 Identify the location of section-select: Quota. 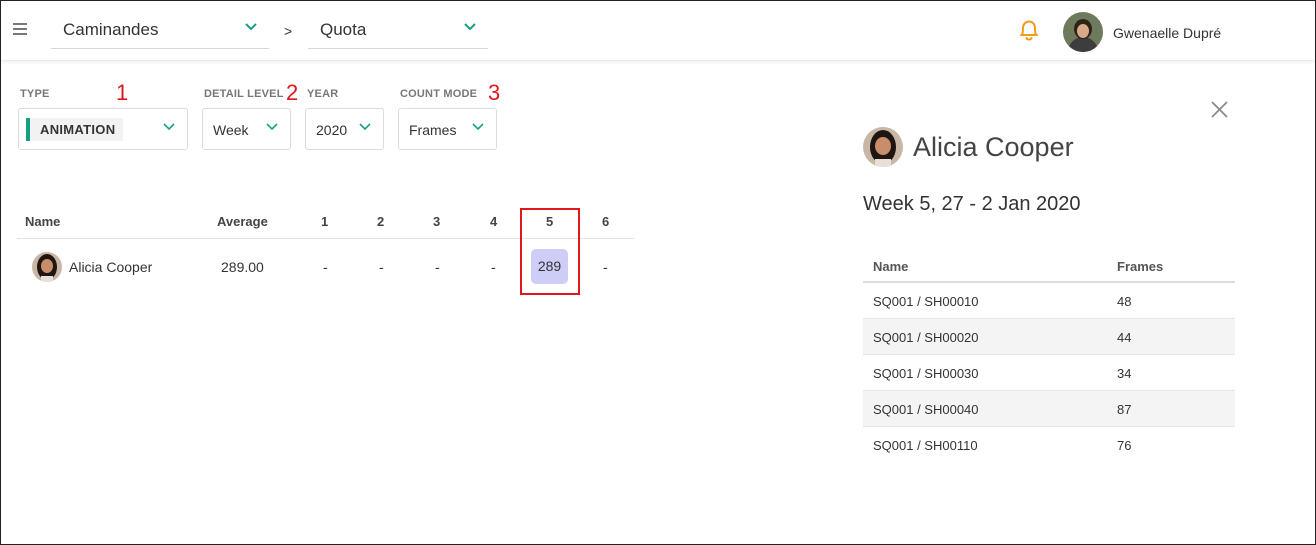
(398, 30).